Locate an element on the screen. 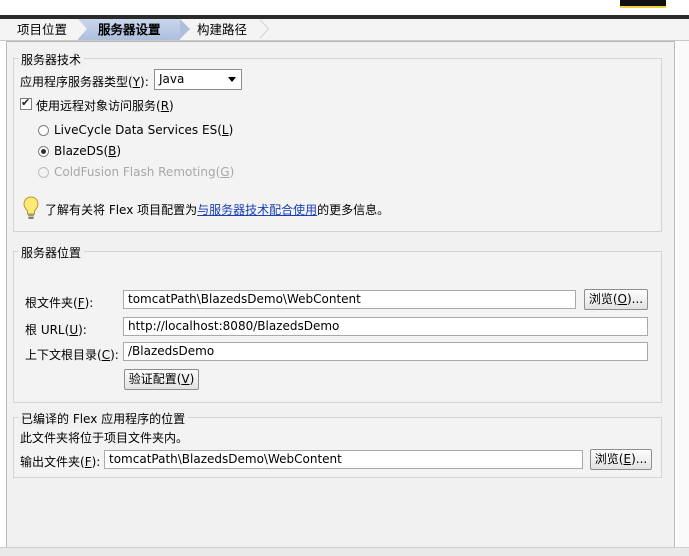  server-type-select: Java is located at coordinates (198, 79).